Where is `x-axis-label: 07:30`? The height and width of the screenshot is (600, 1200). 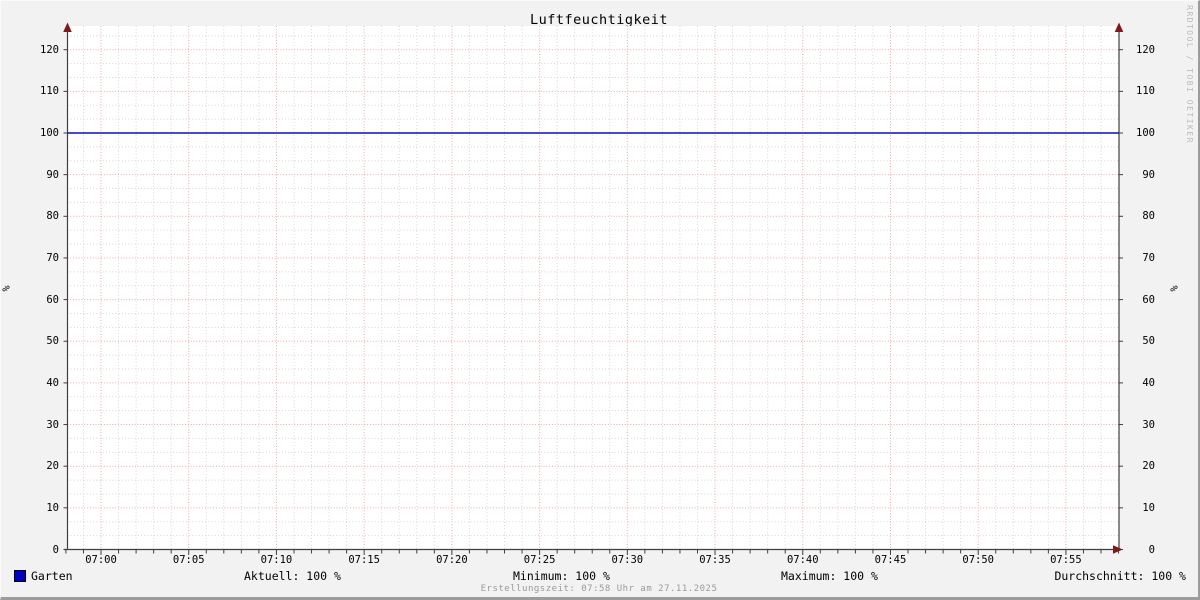 x-axis-label: 07:30 is located at coordinates (627, 560).